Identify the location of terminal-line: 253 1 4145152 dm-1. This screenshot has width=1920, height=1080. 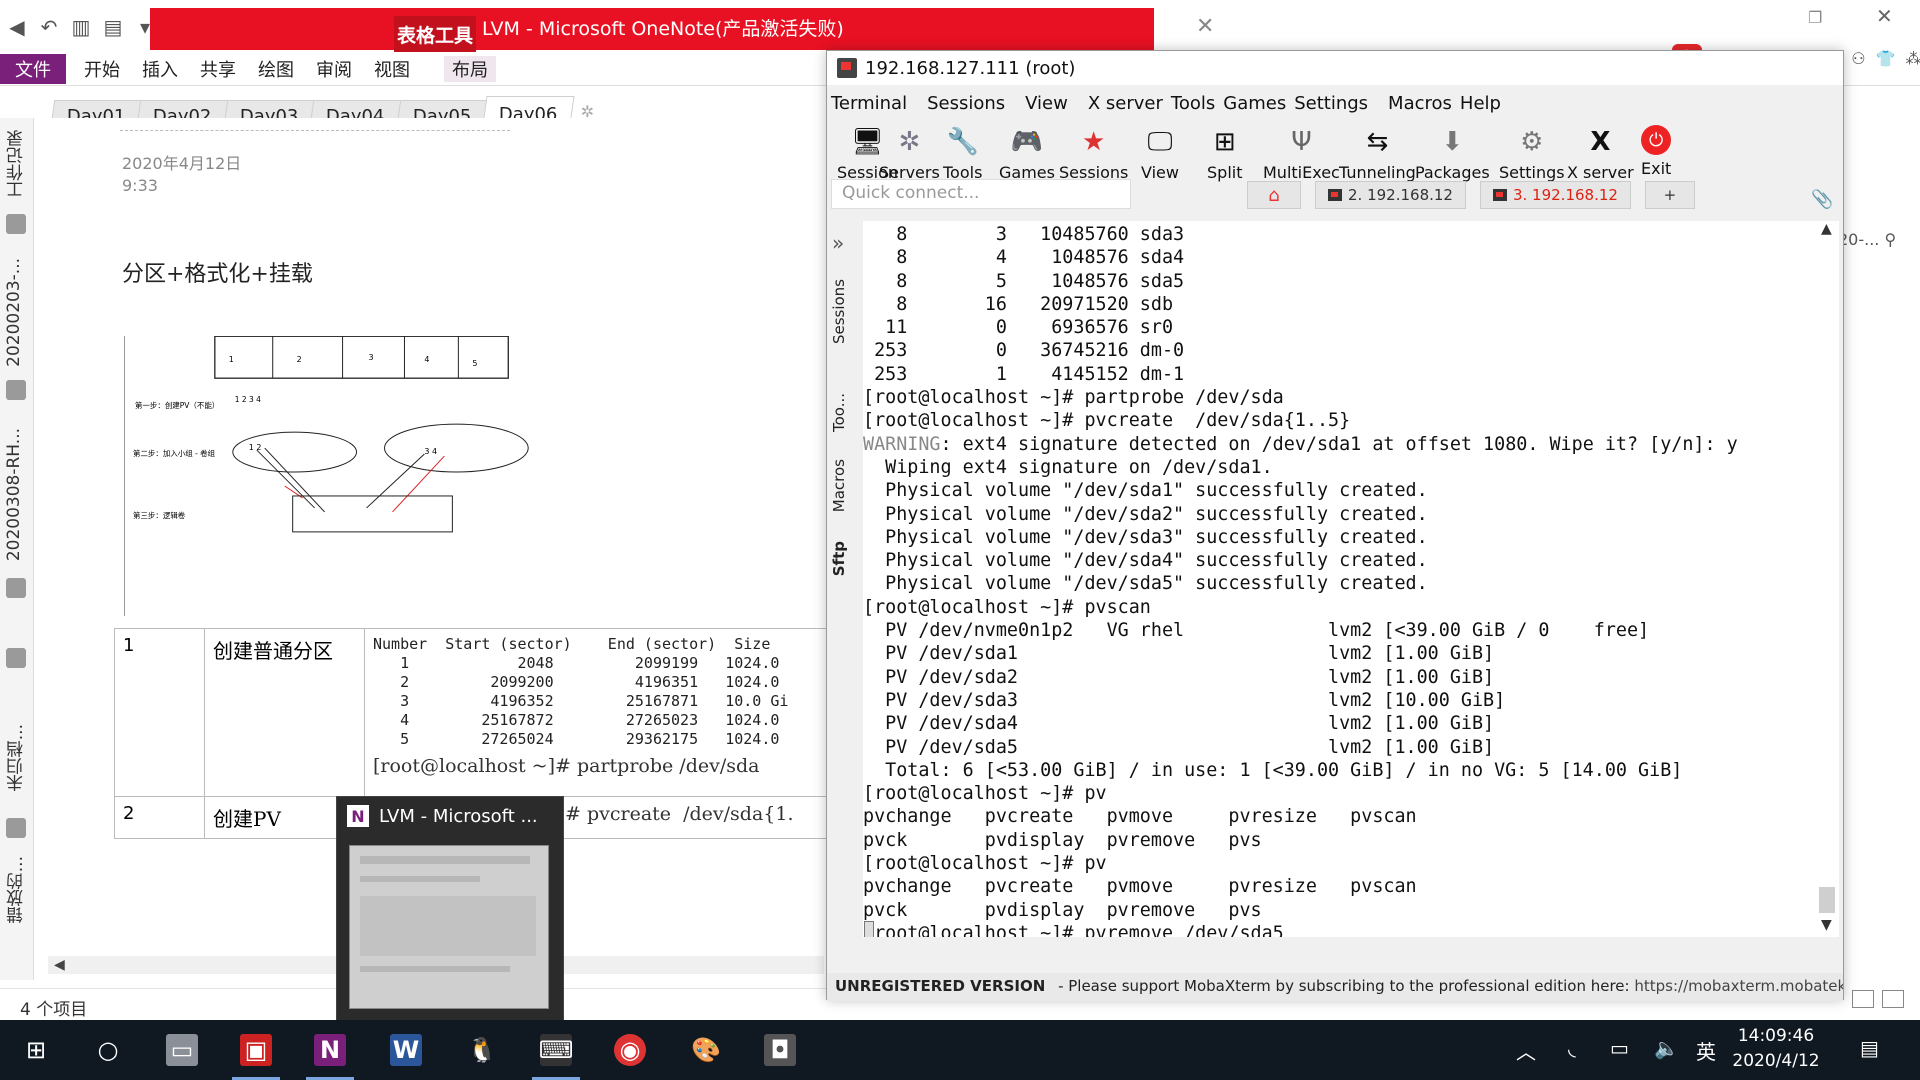
(1024, 374).